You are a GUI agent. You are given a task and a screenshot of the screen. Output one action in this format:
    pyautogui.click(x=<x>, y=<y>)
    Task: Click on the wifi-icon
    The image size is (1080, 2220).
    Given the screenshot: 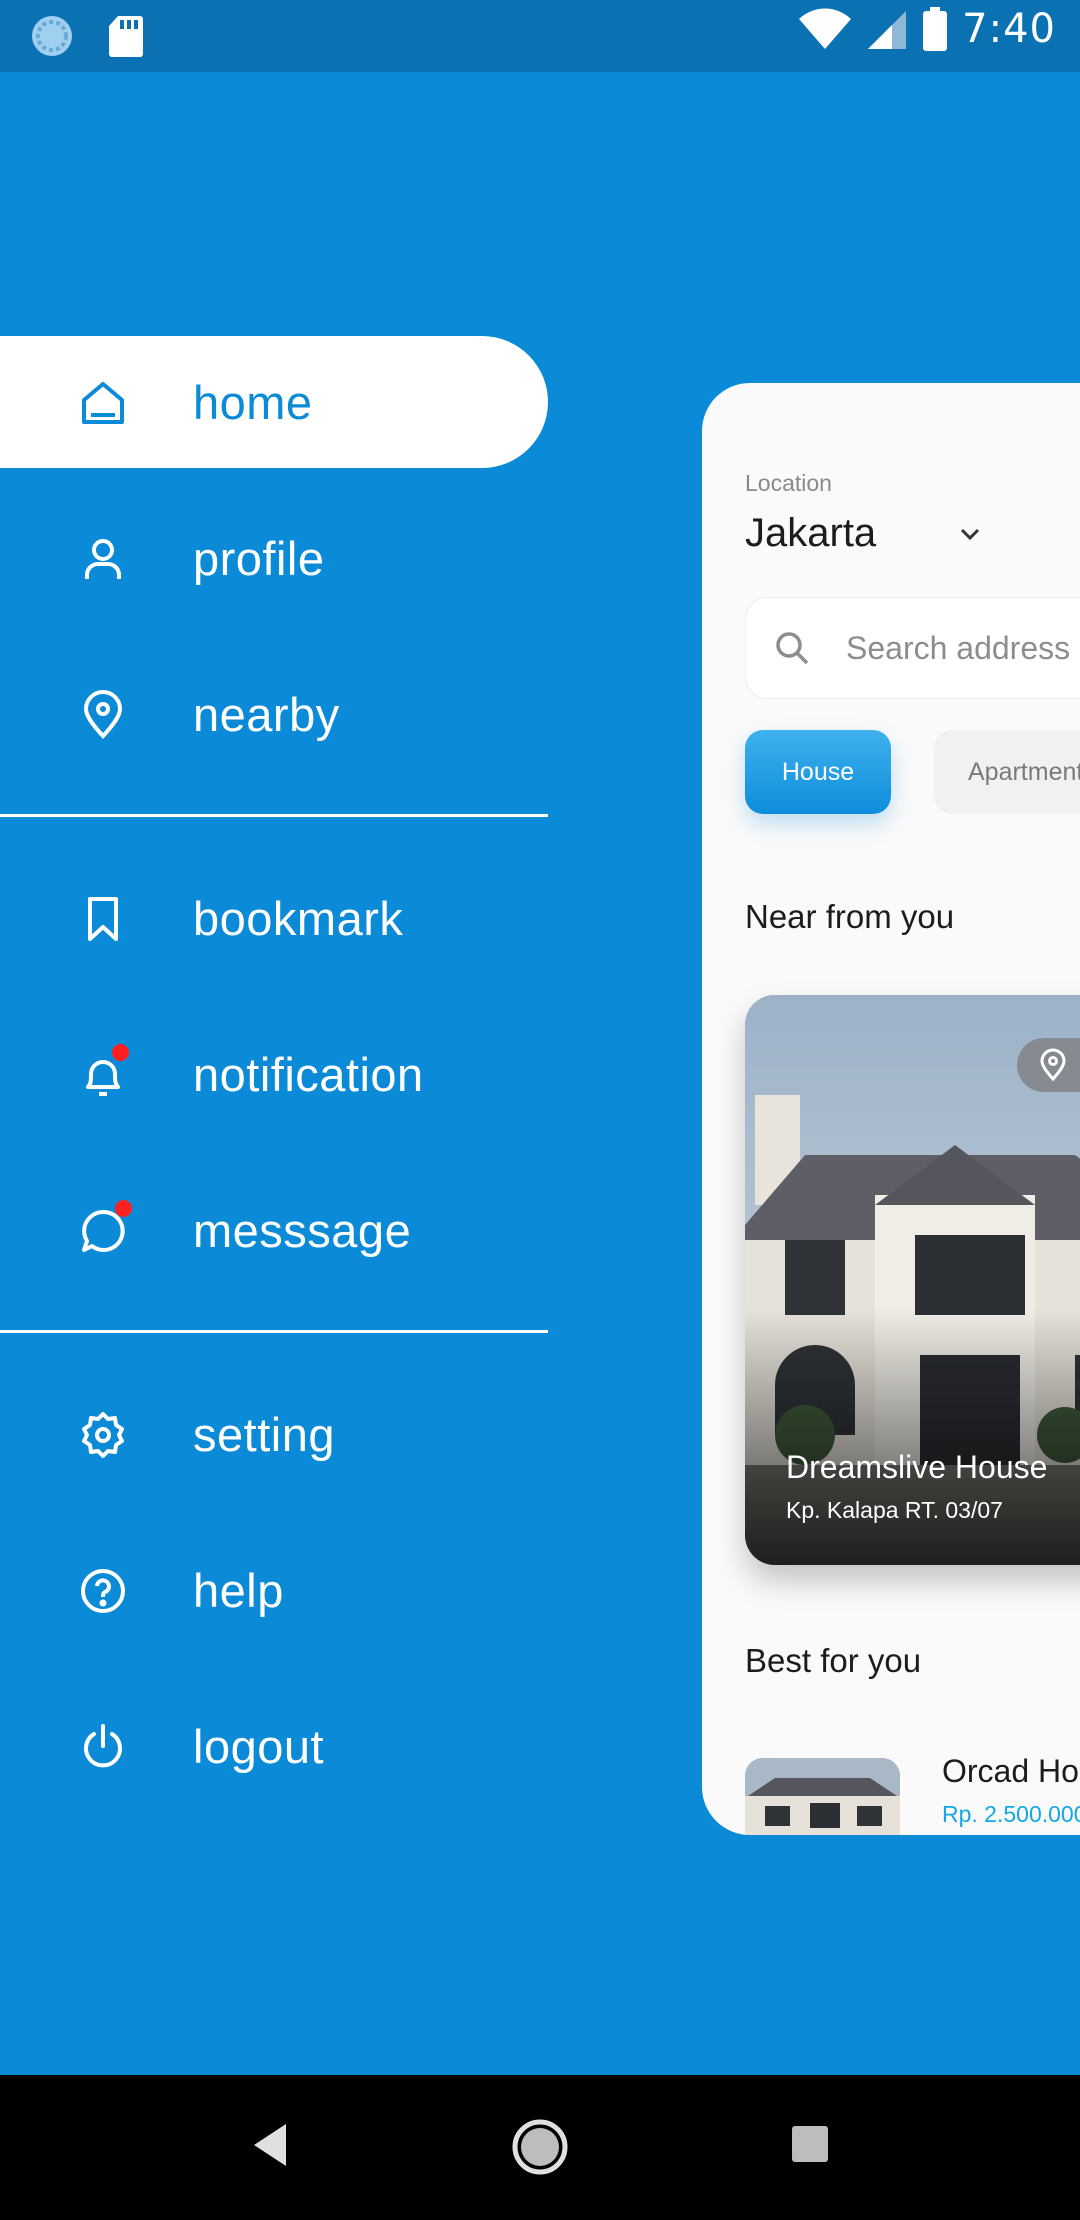 What is the action you would take?
    pyautogui.click(x=825, y=28)
    